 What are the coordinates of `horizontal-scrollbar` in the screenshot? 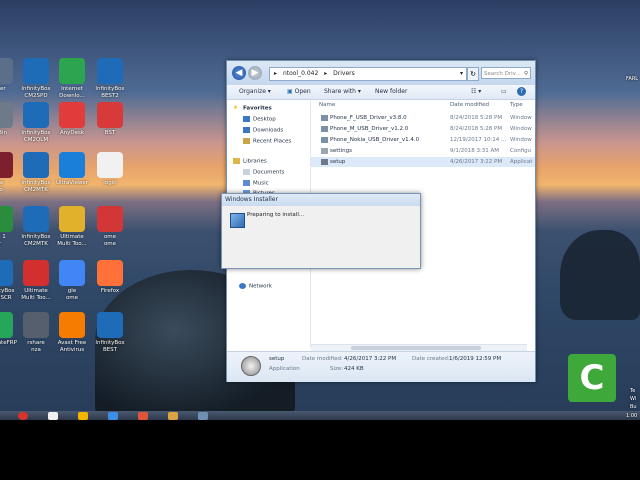 It's located at (419, 347).